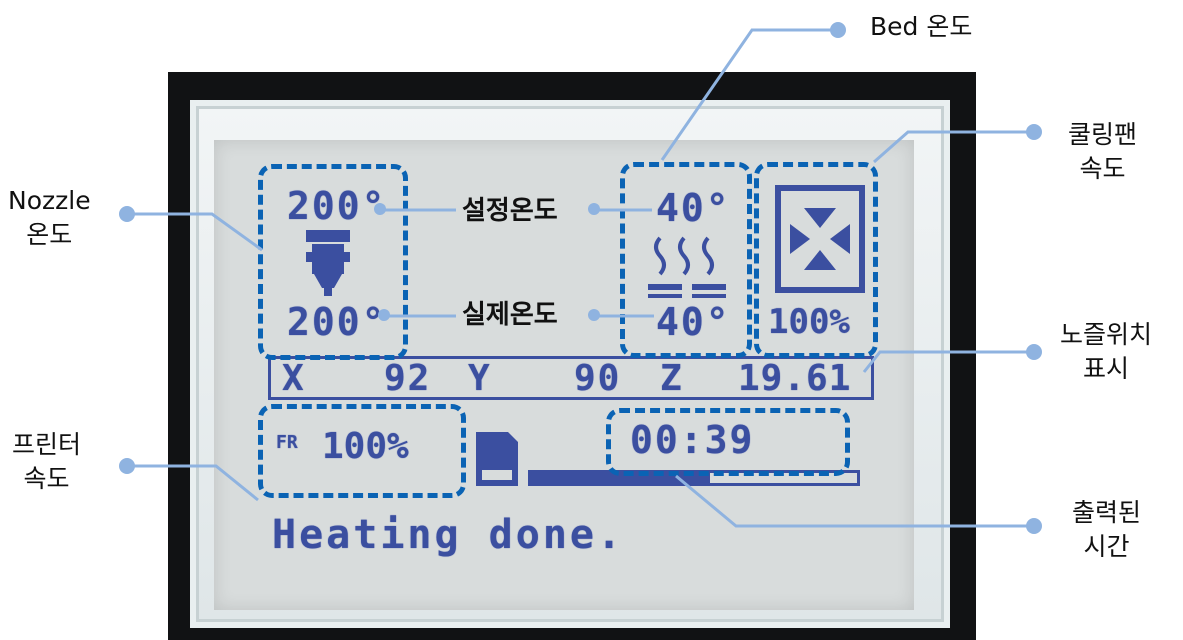 This screenshot has height=640, width=1183. Describe the element at coordinates (1034, 352) in the screenshot. I see `nozzle-pos-marker` at that location.